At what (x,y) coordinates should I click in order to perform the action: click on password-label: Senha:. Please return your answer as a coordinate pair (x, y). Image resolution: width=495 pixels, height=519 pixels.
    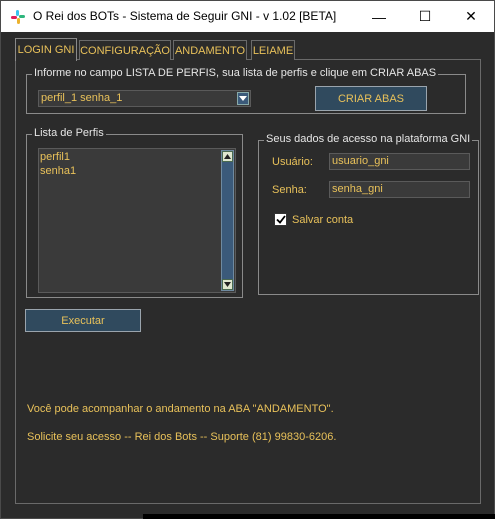
    Looking at the image, I should click on (289, 190).